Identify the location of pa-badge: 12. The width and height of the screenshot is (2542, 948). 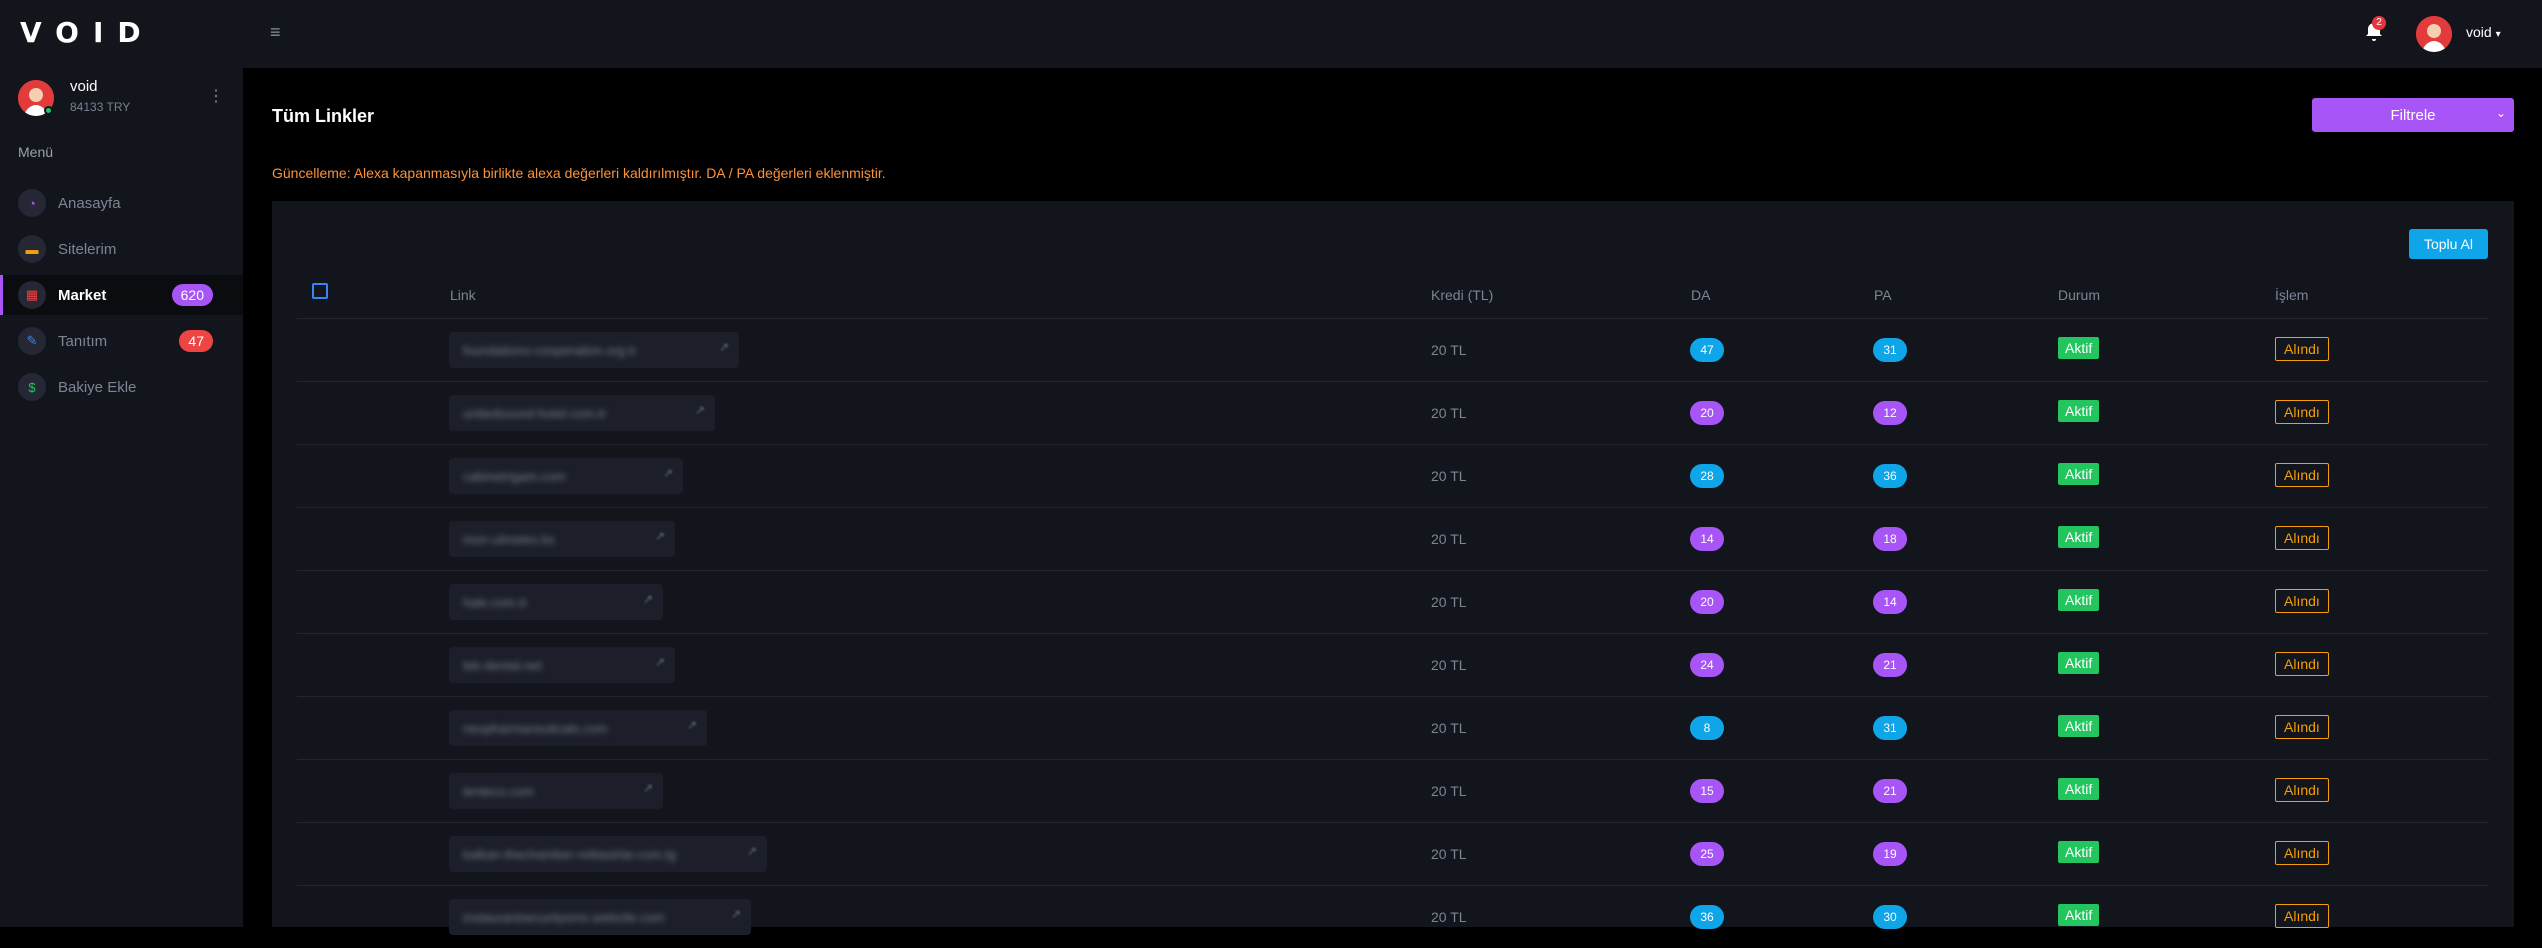
(1890, 413).